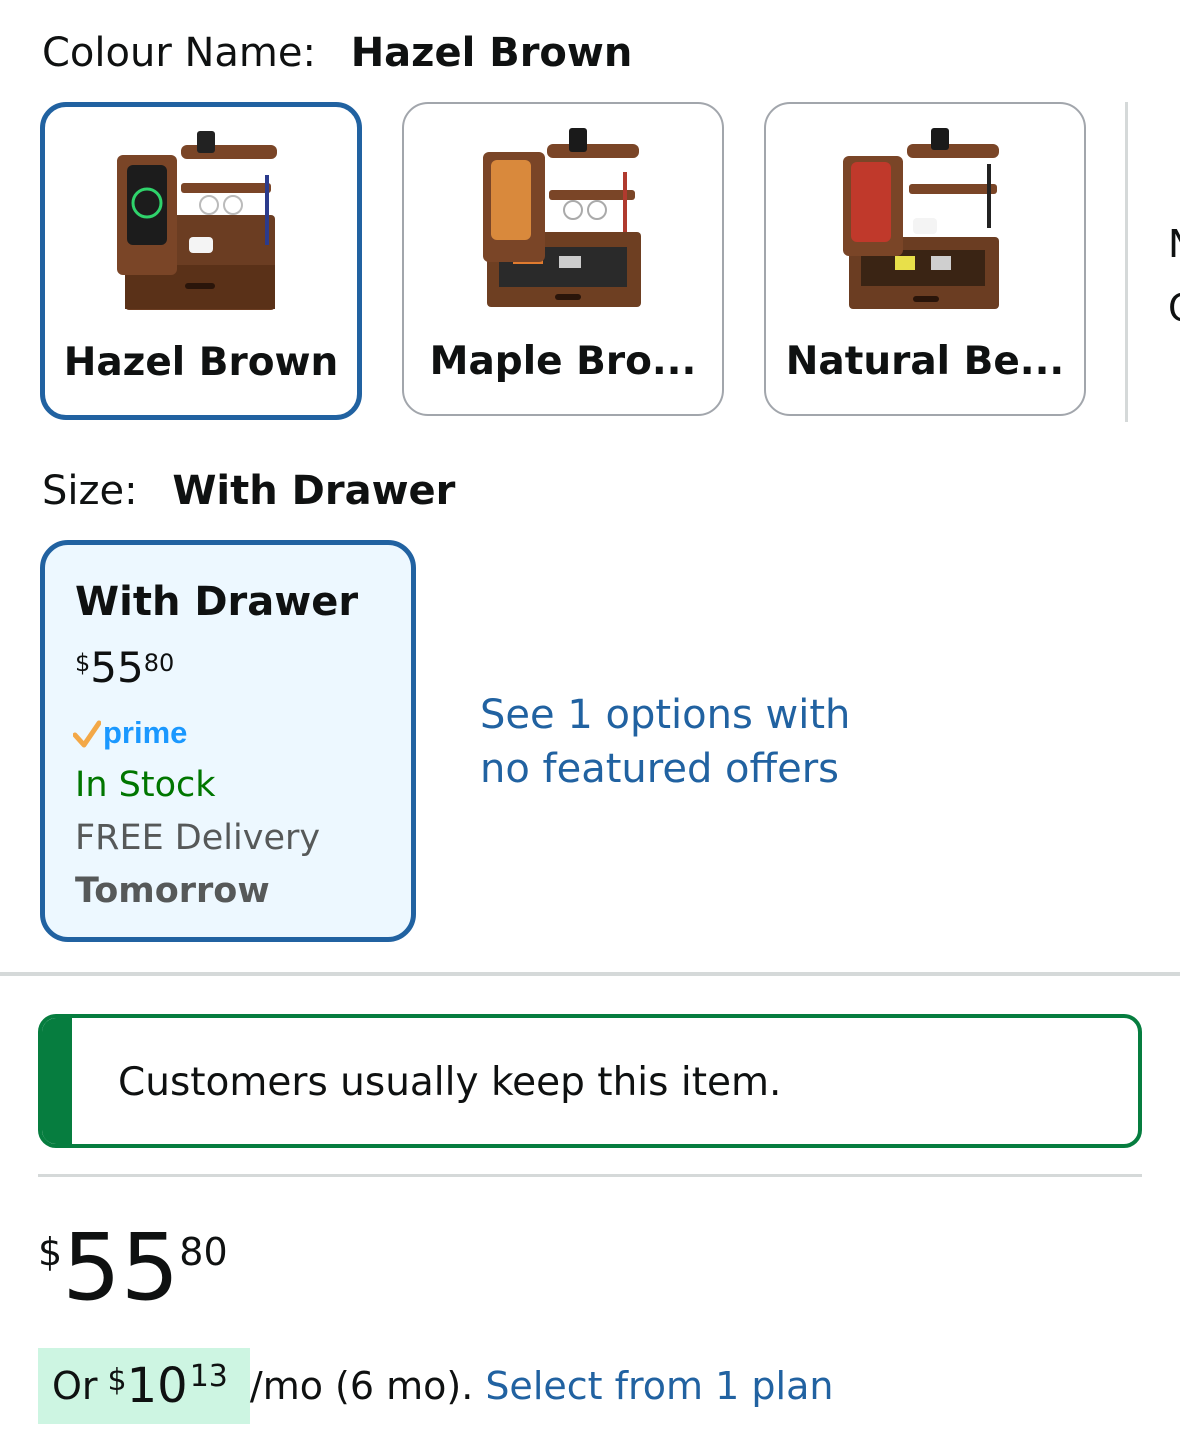 This screenshot has width=1180, height=1440. I want to click on colour-selected-value: Hazel Brown, so click(491, 53).